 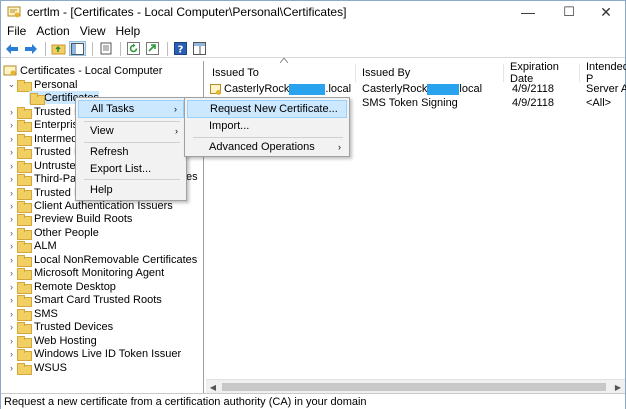 I want to click on tree-item-personal: ⌄ Personal, so click(x=42, y=85).